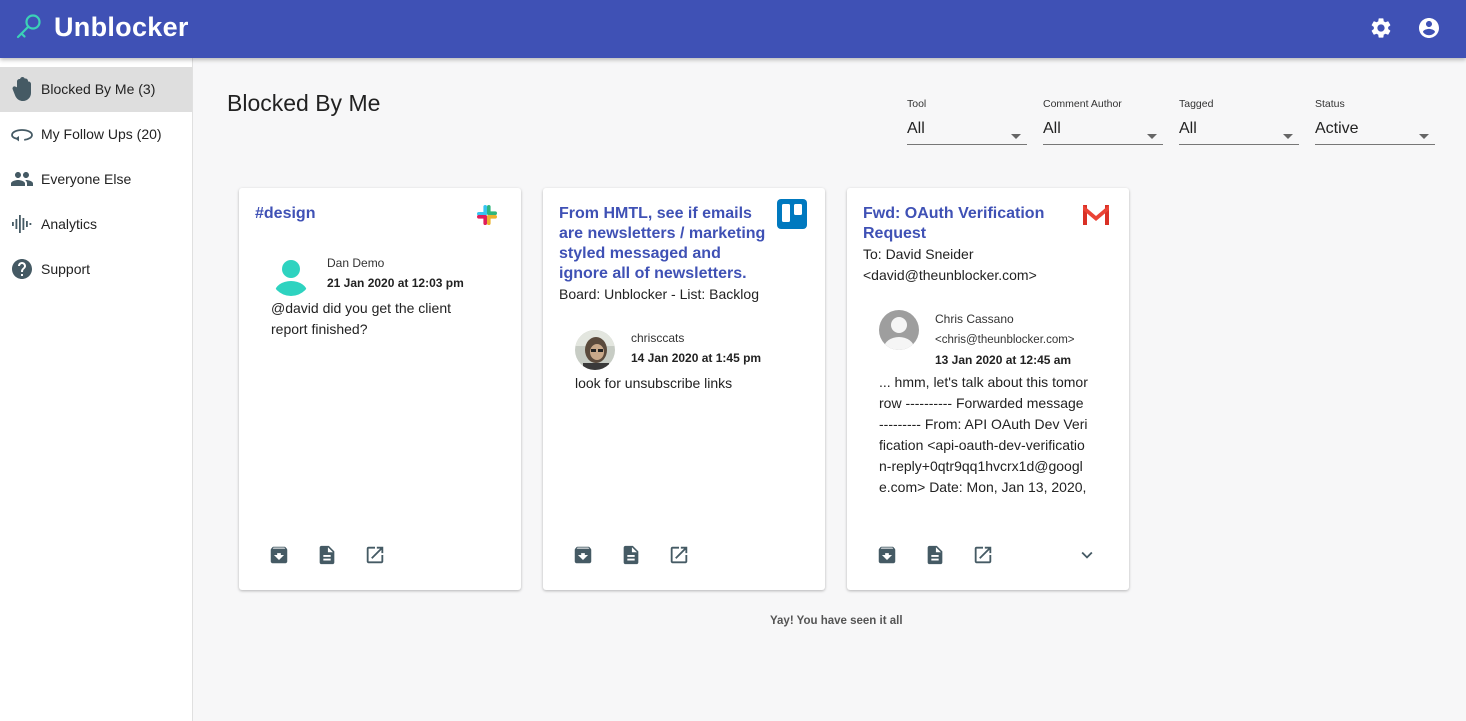  Describe the element at coordinates (1087, 555) in the screenshot. I see `chevron-down-icon` at that location.